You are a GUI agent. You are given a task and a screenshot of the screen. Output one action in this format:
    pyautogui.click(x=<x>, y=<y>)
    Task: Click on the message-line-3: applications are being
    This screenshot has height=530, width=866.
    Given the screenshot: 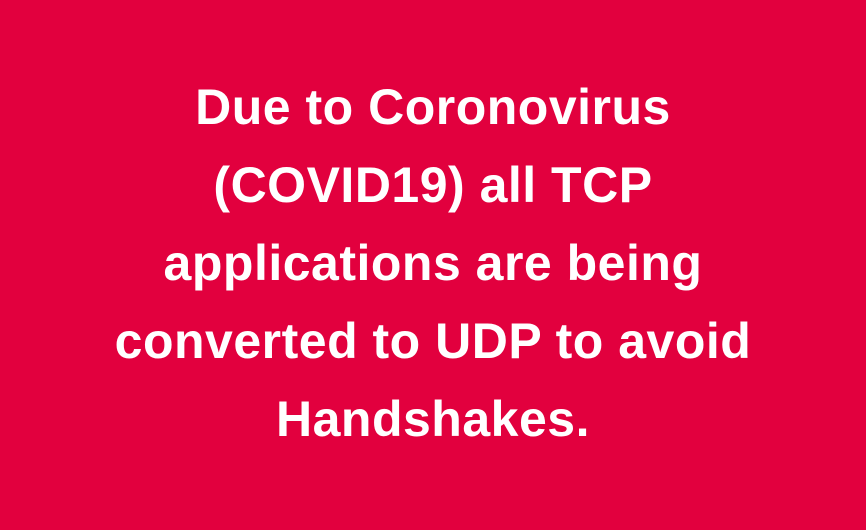 What is the action you would take?
    pyautogui.click(x=433, y=263)
    